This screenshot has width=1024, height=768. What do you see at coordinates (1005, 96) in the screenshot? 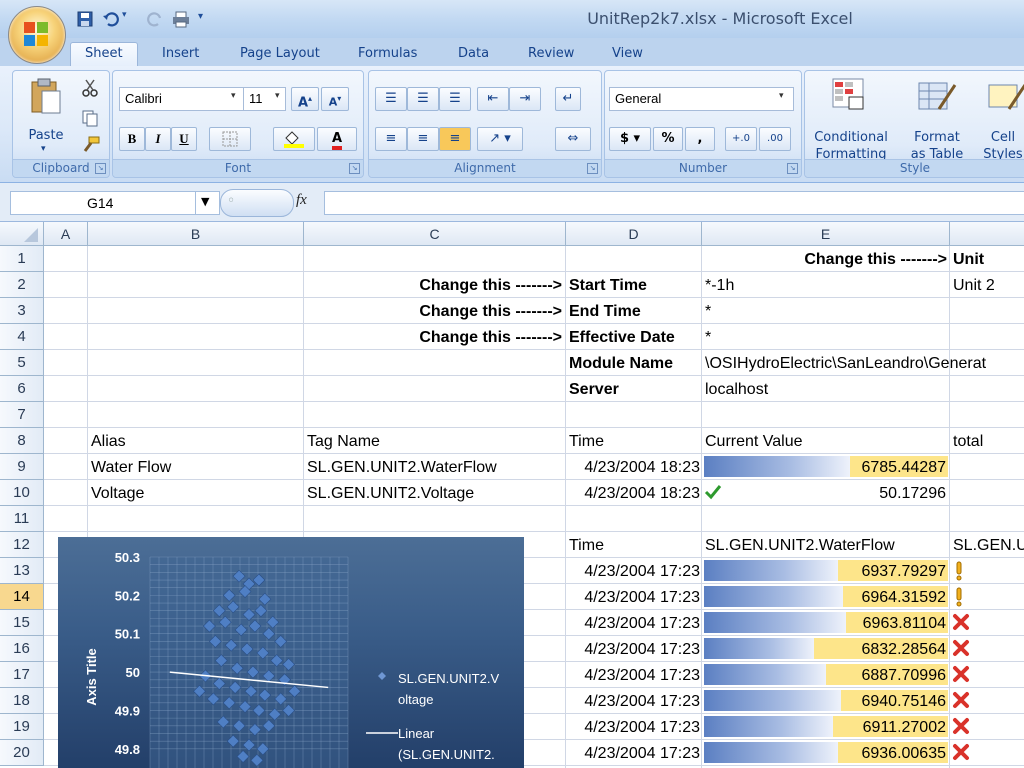
I see `cell-styles-icon` at bounding box center [1005, 96].